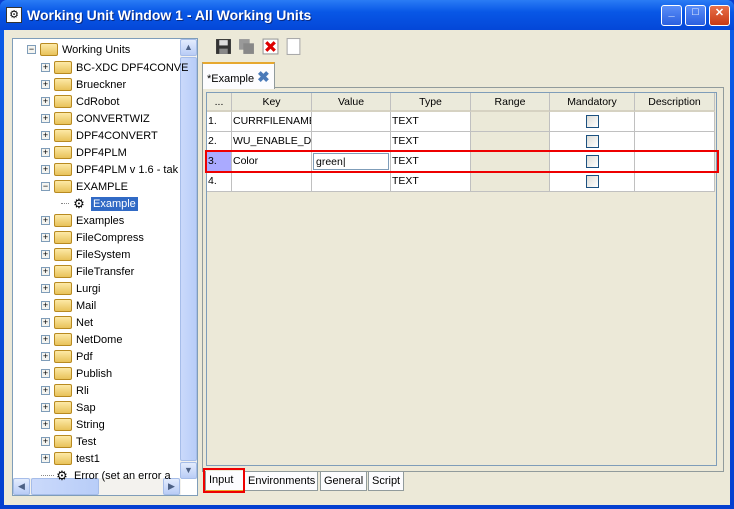  What do you see at coordinates (106, 475) in the screenshot?
I see `tree-item: ⚙ Error (set an error a` at bounding box center [106, 475].